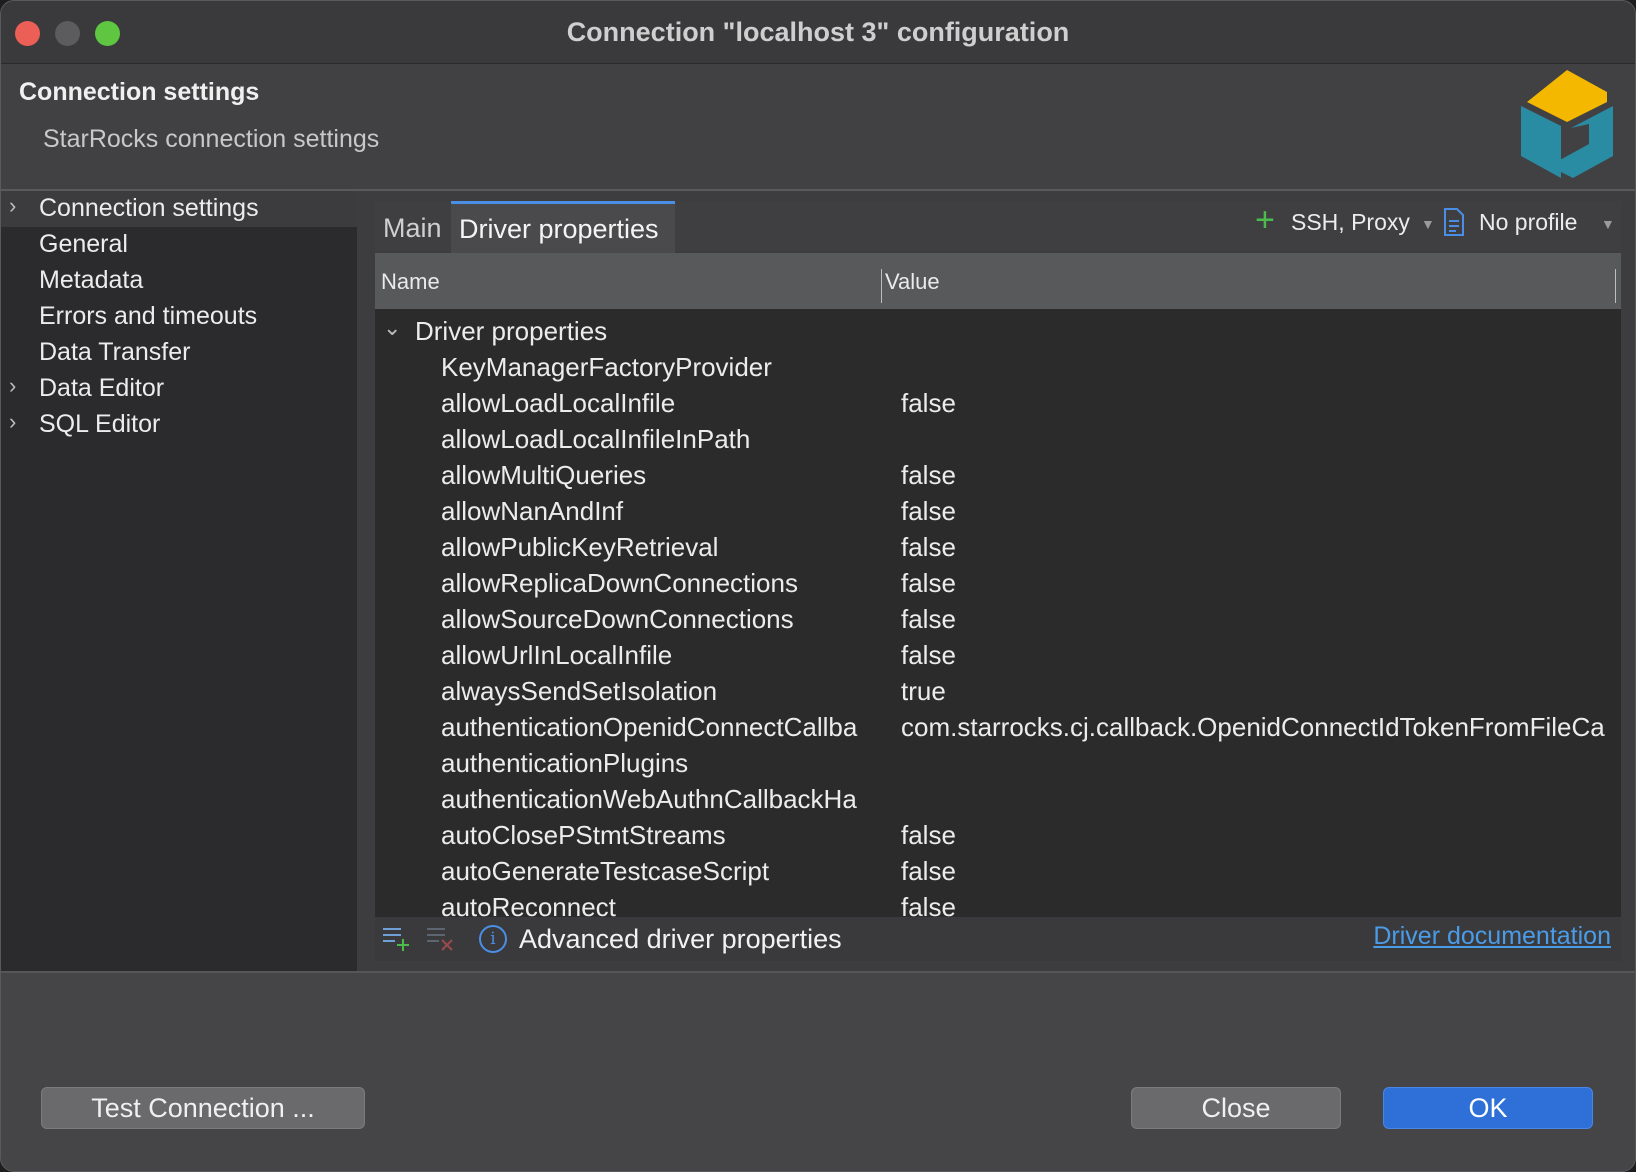 This screenshot has width=1636, height=1172. I want to click on table-row: alwaysSendSetIsolation true, so click(998, 691).